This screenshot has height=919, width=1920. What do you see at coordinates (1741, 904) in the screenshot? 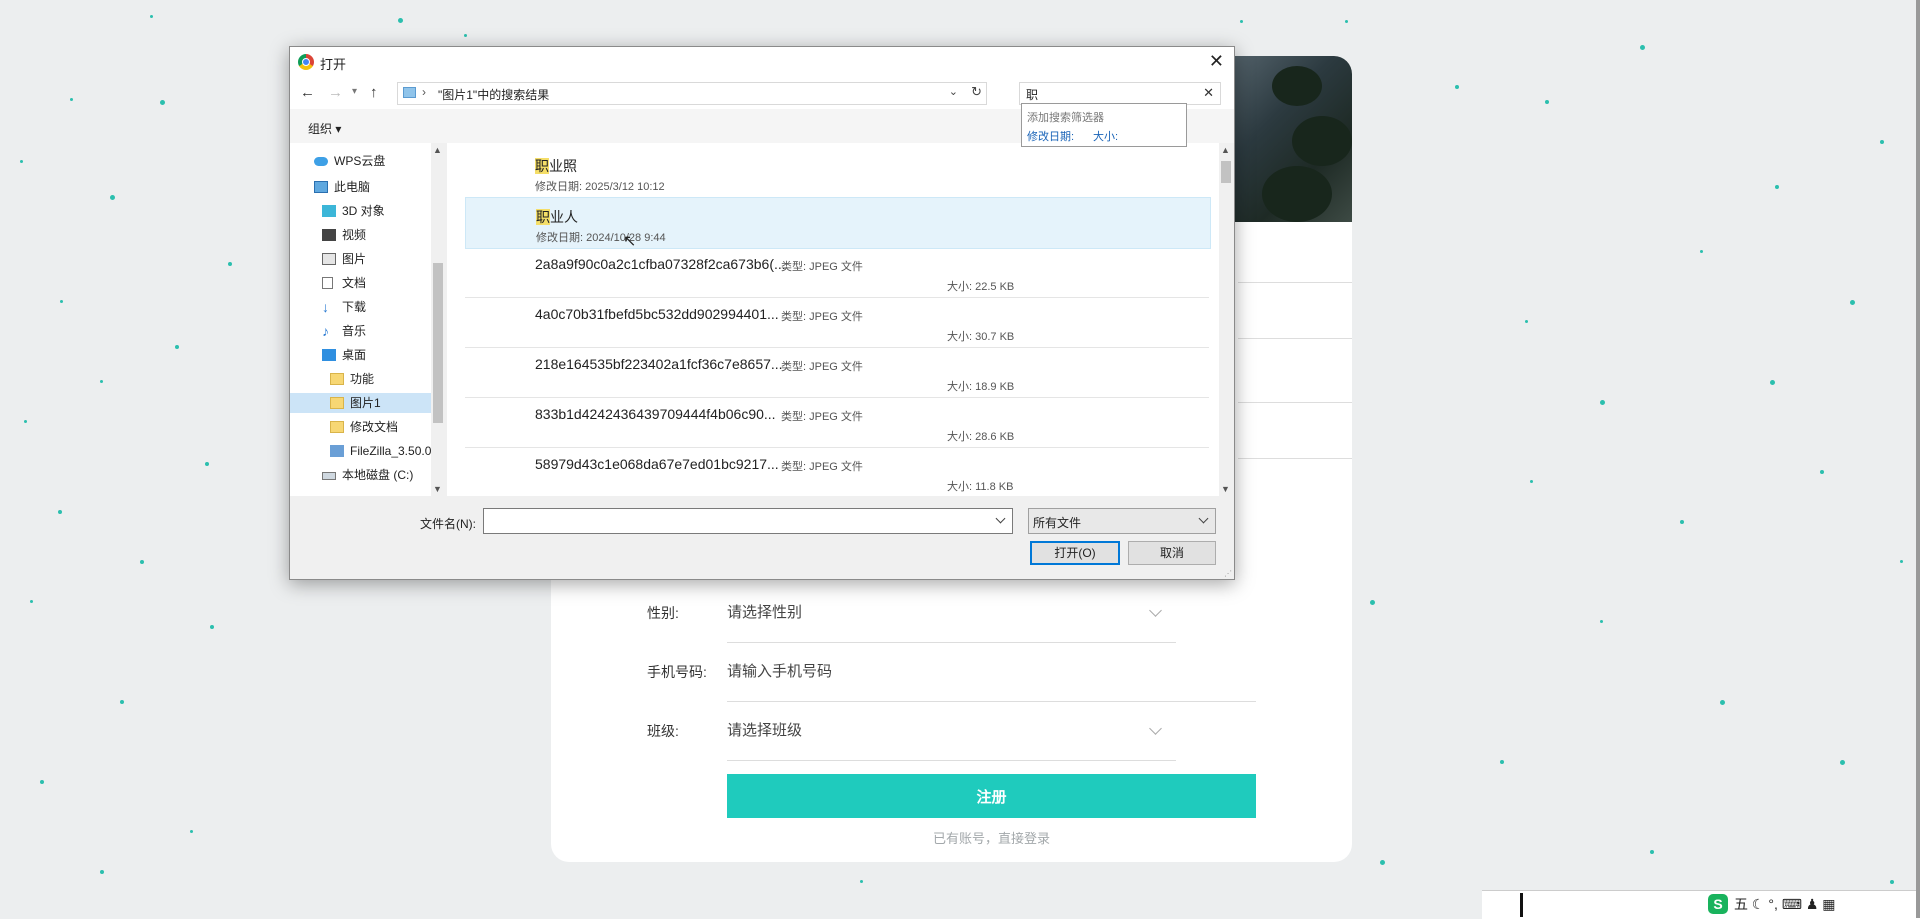
I see `ime-mode: 五` at bounding box center [1741, 904].